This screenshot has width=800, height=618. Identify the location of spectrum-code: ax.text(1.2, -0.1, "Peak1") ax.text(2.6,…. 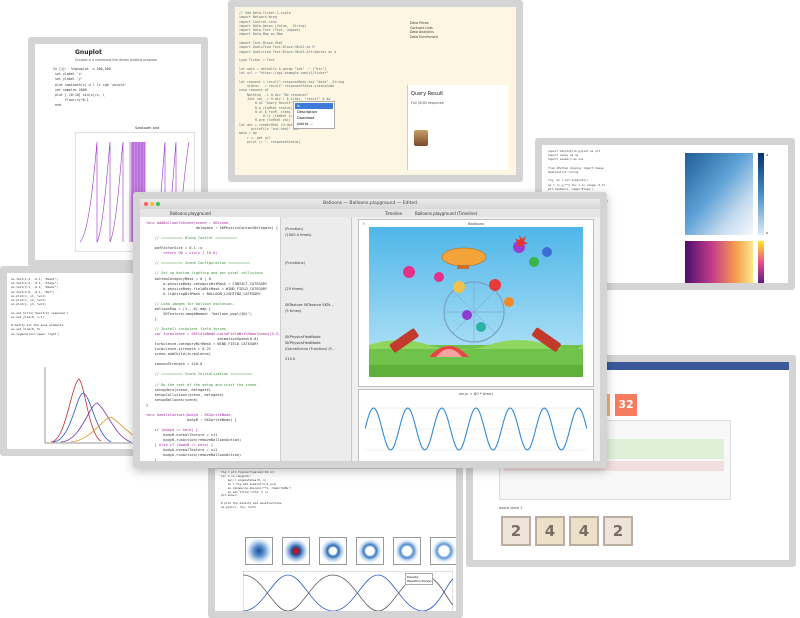
(40, 306).